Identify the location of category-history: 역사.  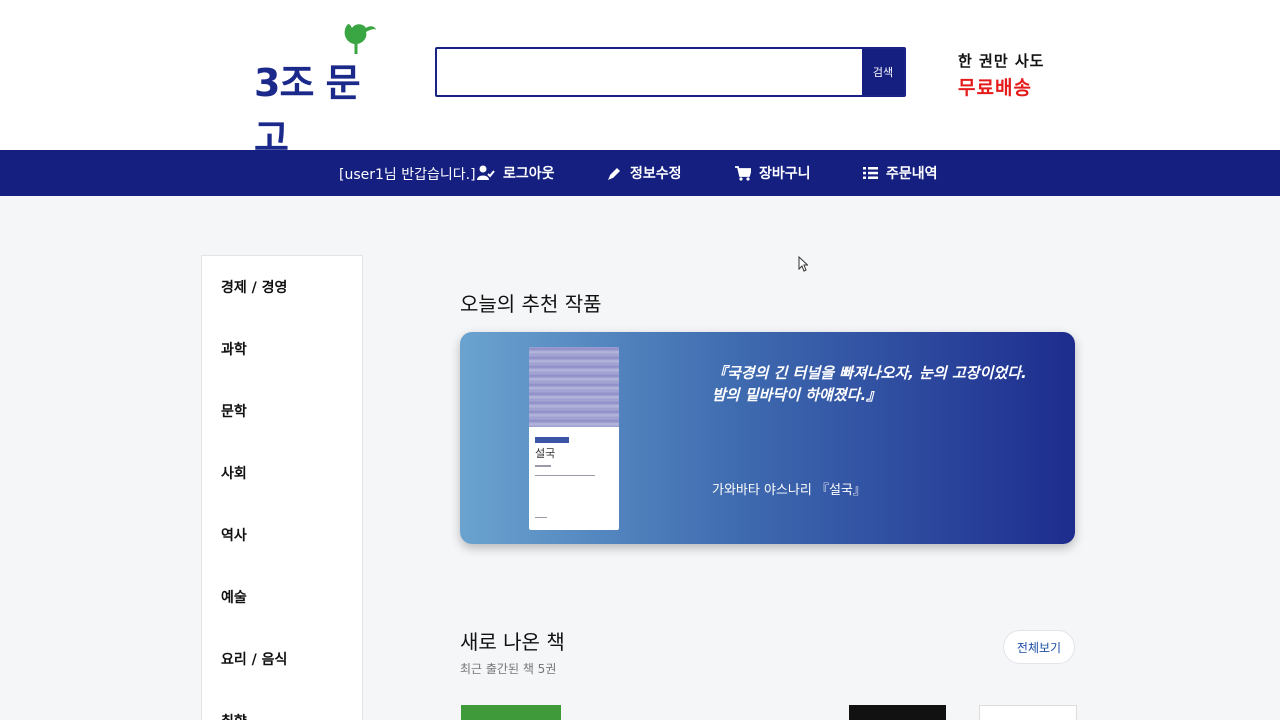
(234, 535).